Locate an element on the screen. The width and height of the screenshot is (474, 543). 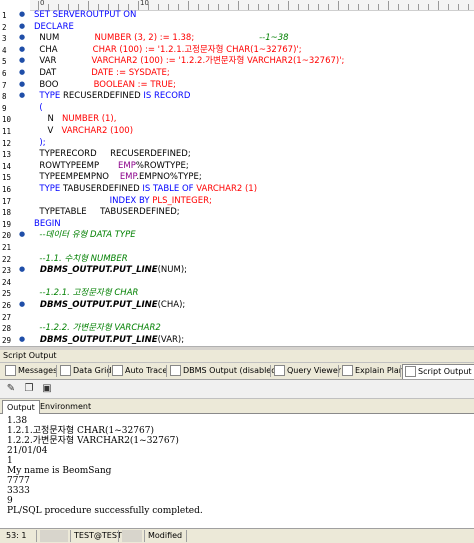
code-token: TYPE is located at coordinates (48, 189).